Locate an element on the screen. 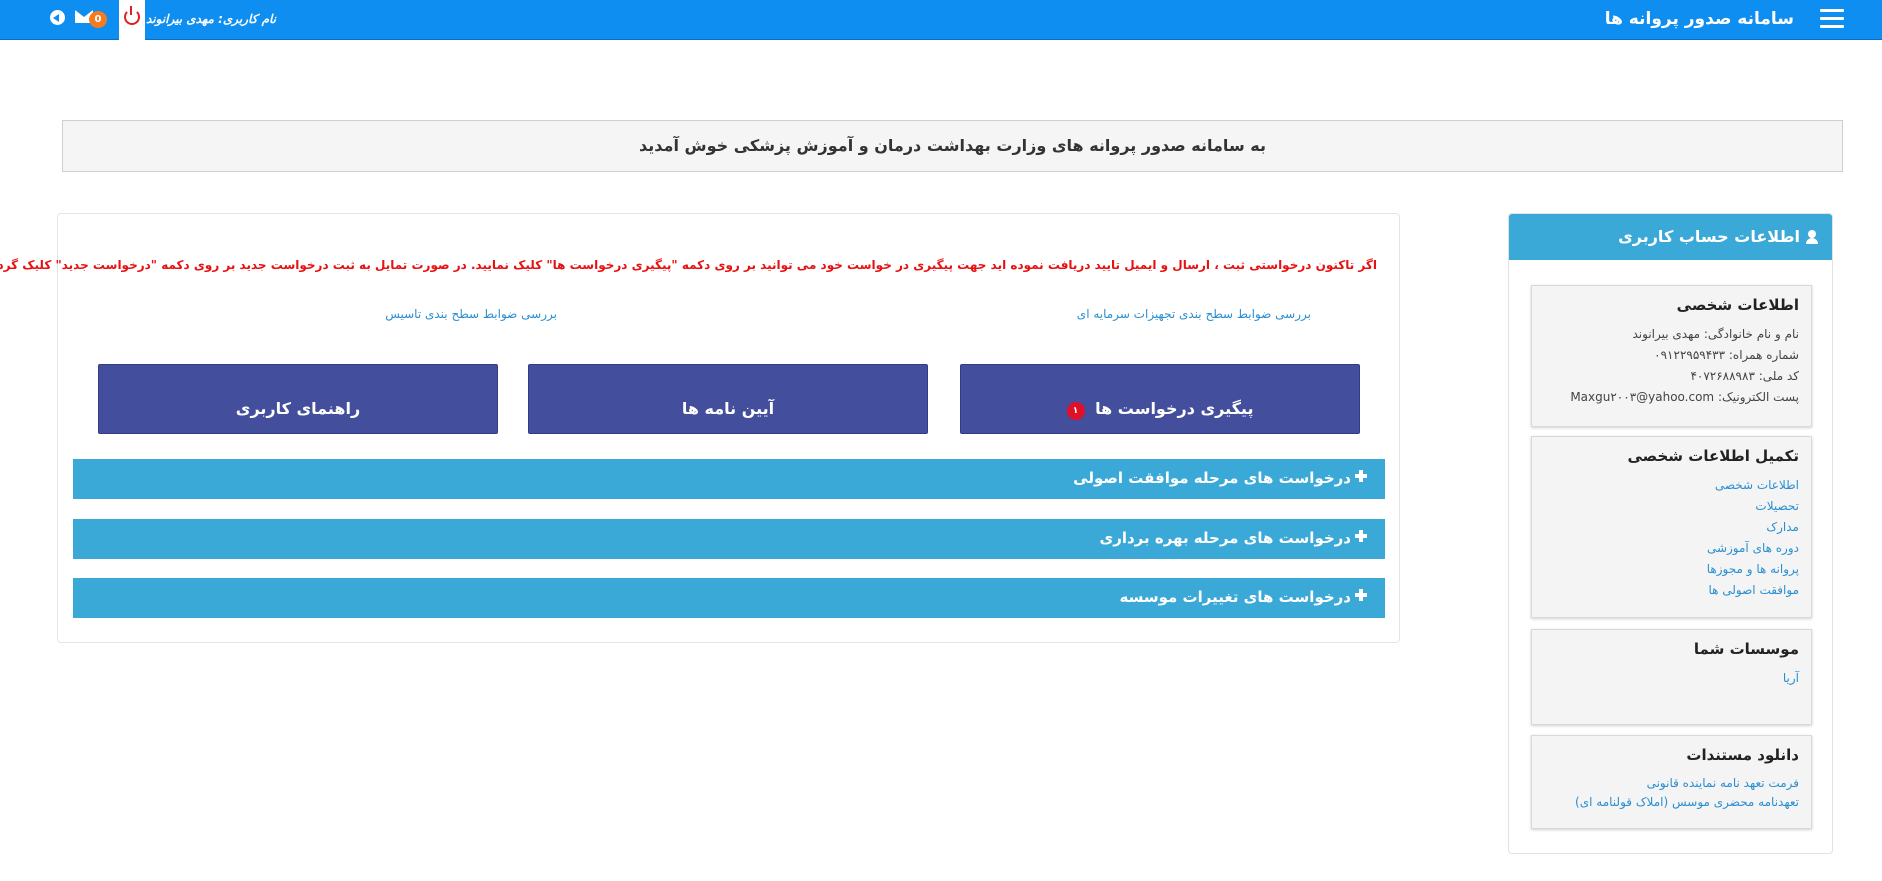  national-id-value: ۴۰۷۲۶۸۸۹۸۳ is located at coordinates (1722, 376).